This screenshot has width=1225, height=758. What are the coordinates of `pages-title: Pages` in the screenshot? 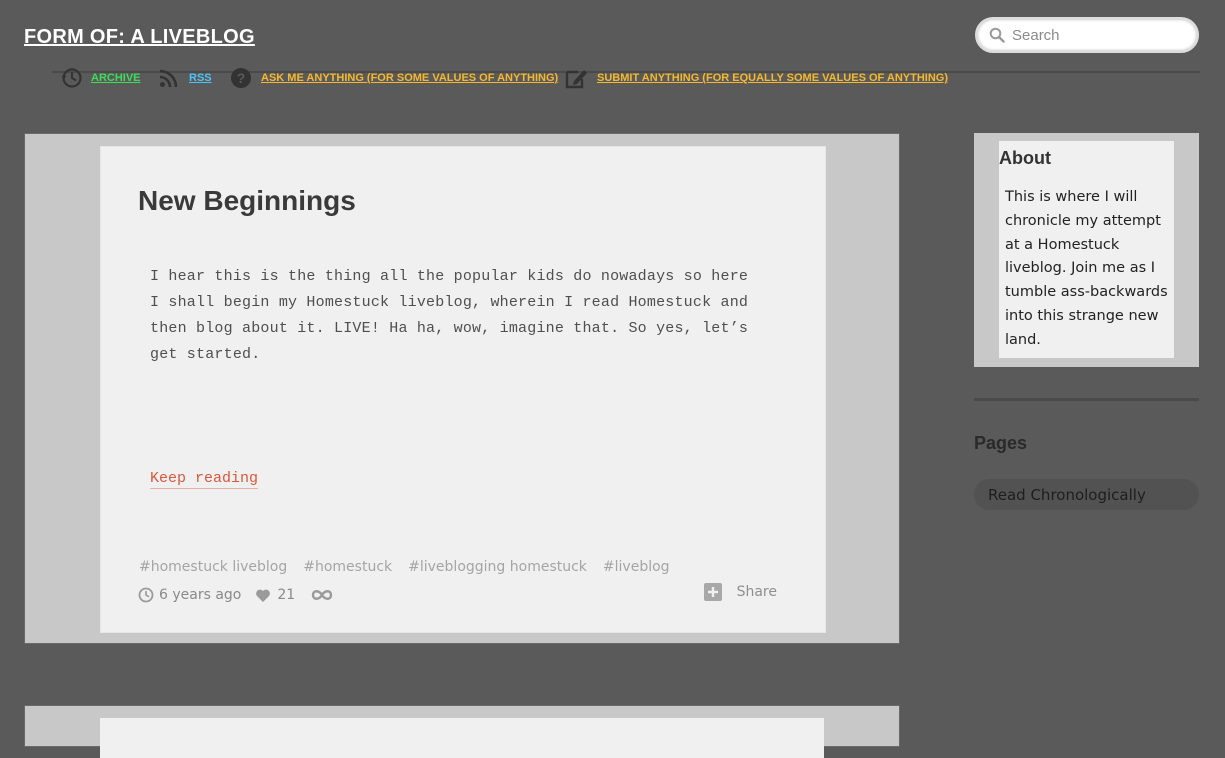 It's located at (1001, 443).